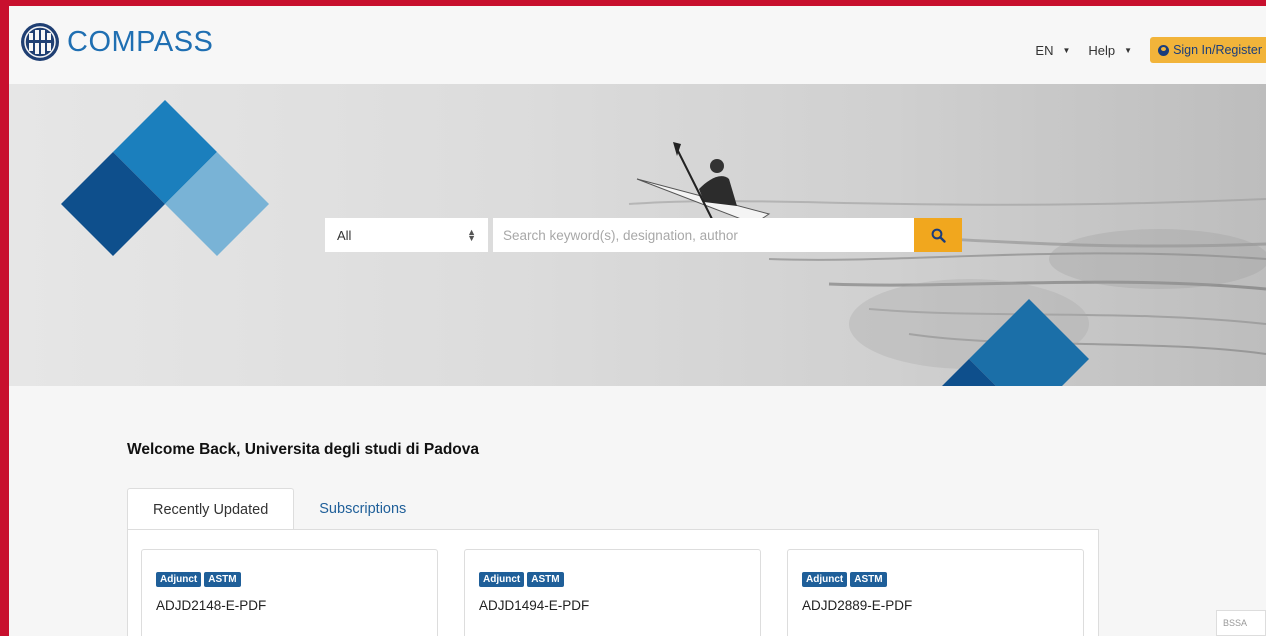 The width and height of the screenshot is (1266, 636). Describe the element at coordinates (1044, 50) in the screenshot. I see `language-label: EN` at that location.